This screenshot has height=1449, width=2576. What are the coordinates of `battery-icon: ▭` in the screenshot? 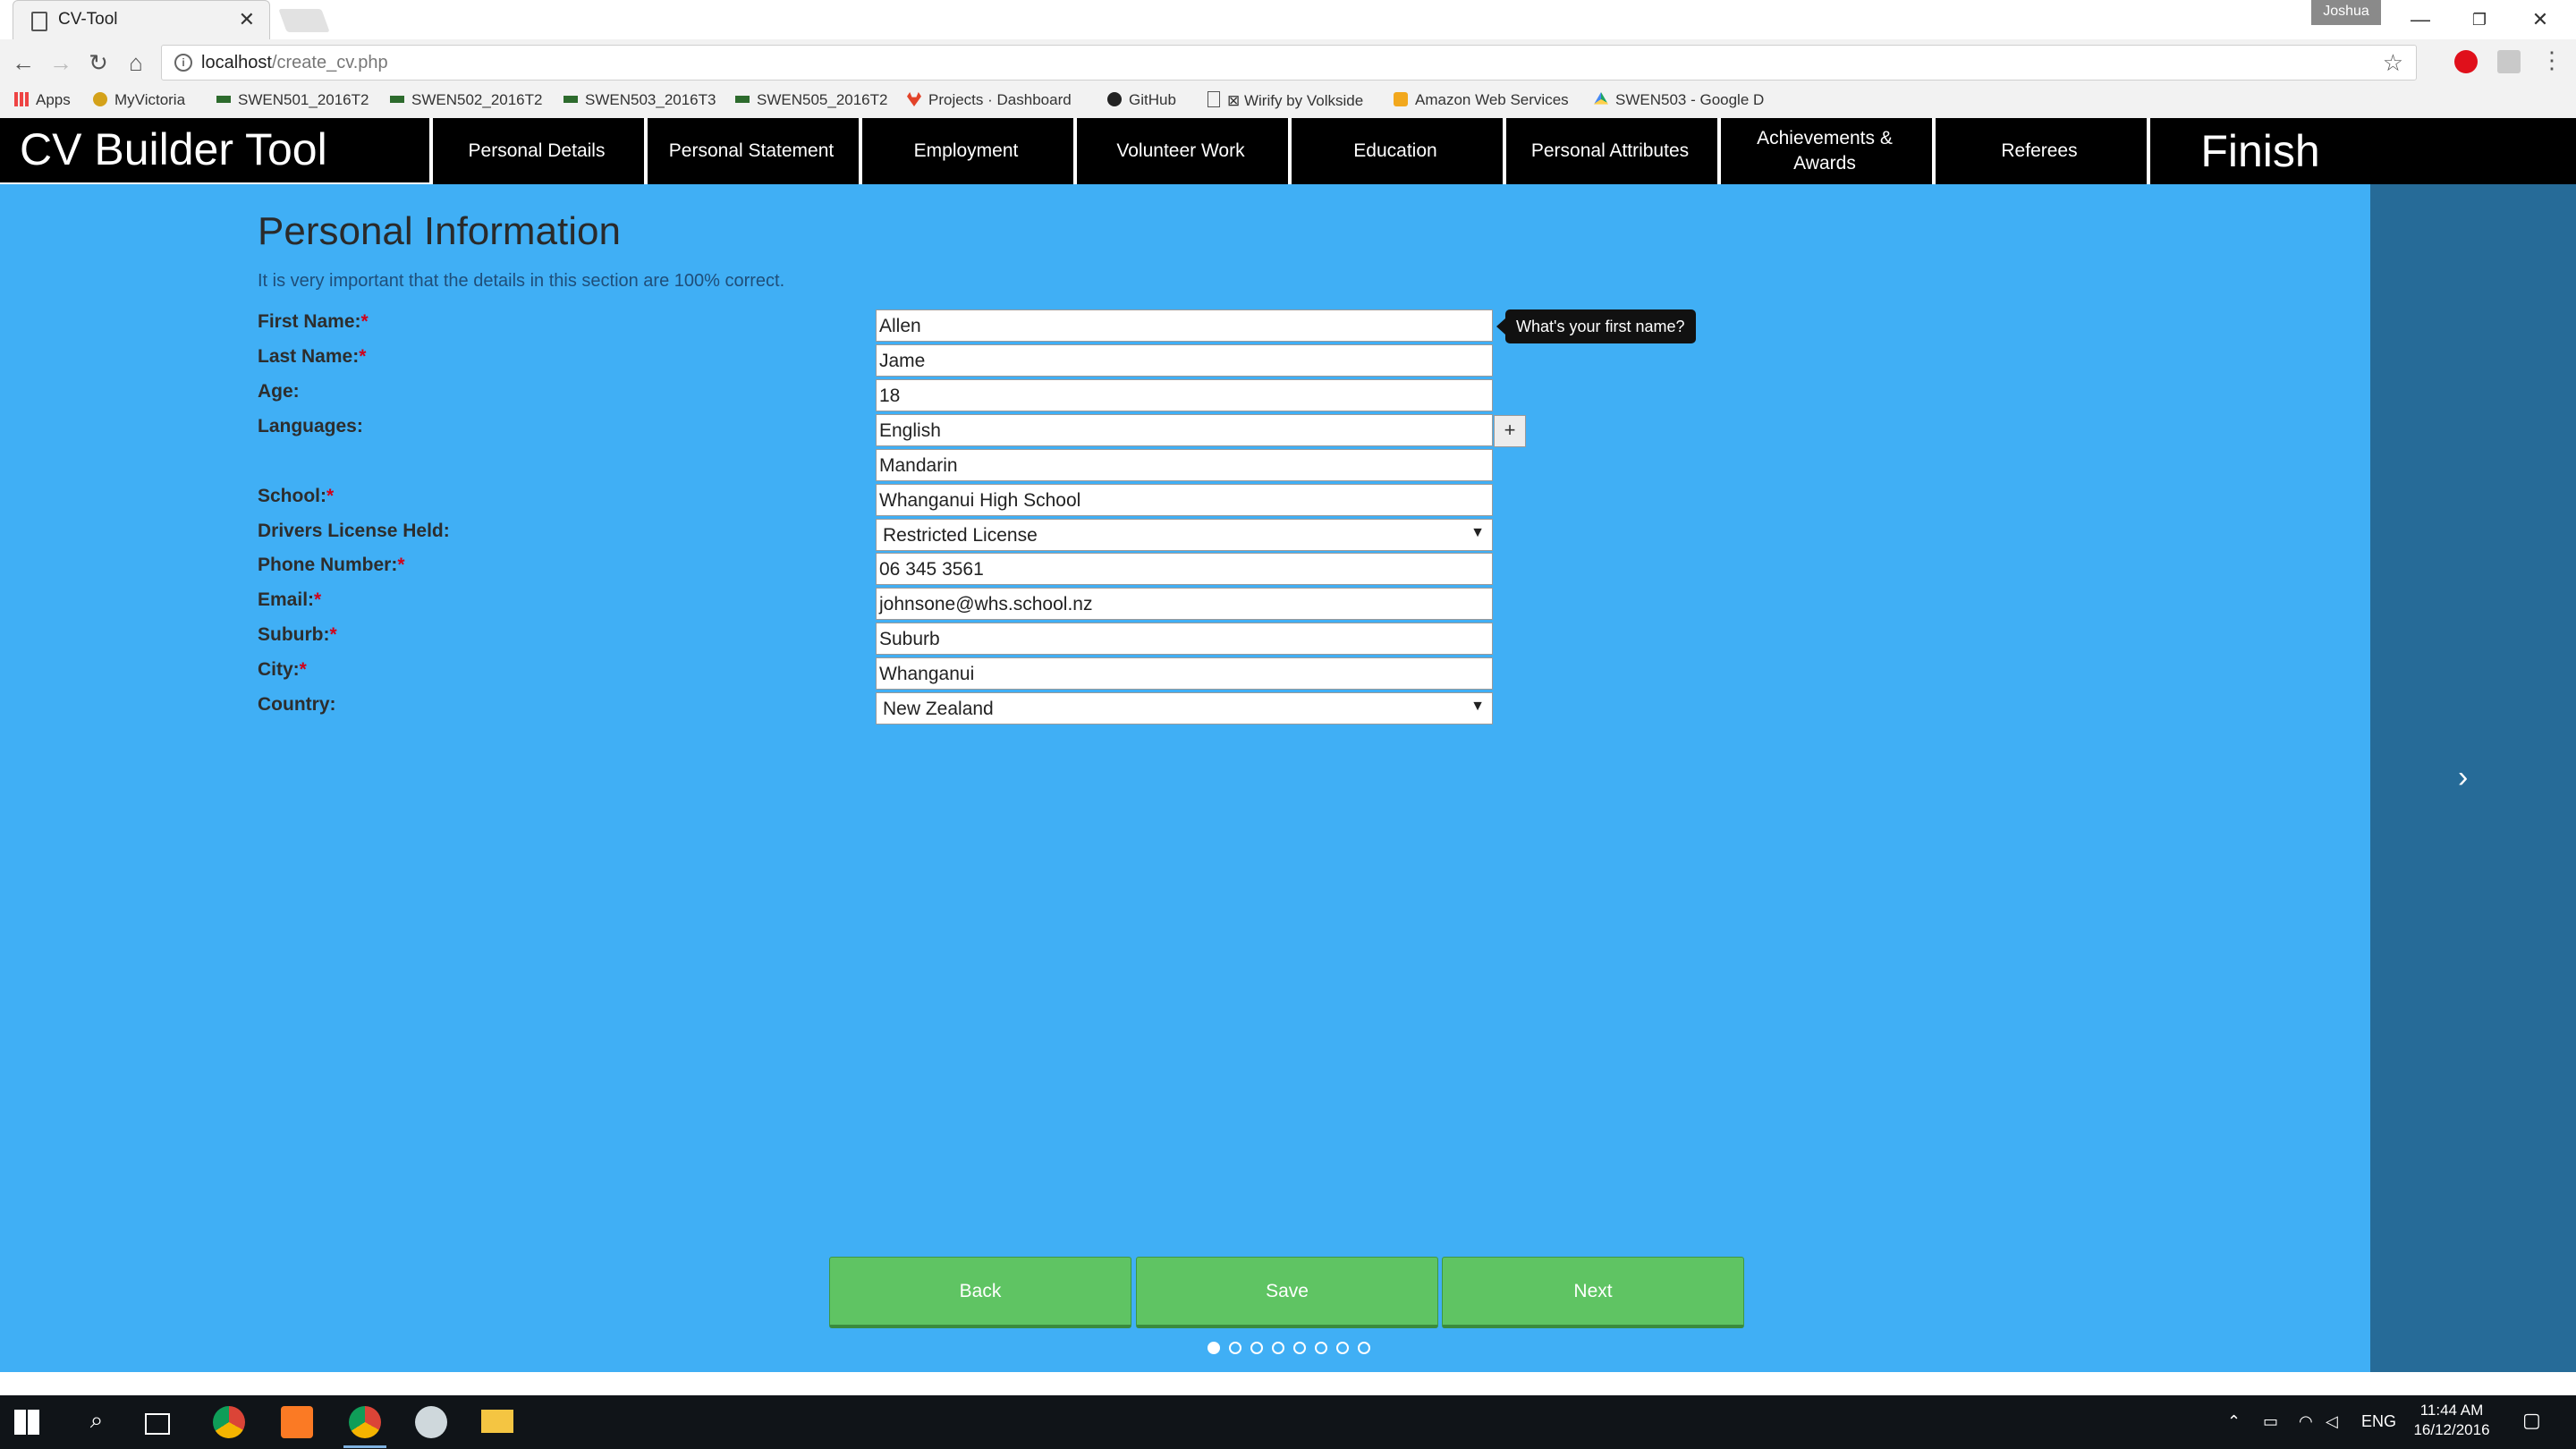 It's located at (2270, 1421).